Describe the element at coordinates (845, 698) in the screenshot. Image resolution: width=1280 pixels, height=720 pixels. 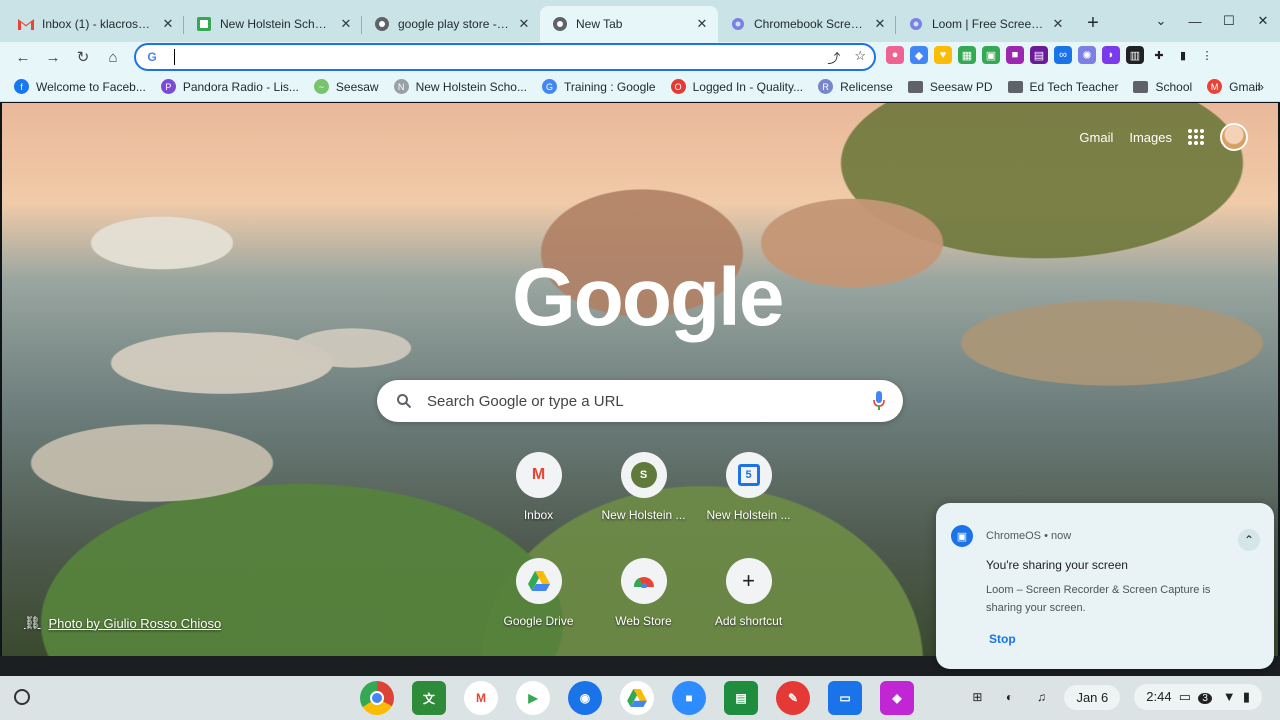
I see `files-app-icon: ▭` at that location.